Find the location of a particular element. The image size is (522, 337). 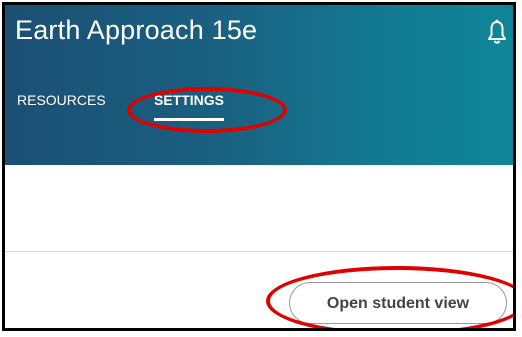

course-title: Earth Approach 15e is located at coordinates (136, 30).